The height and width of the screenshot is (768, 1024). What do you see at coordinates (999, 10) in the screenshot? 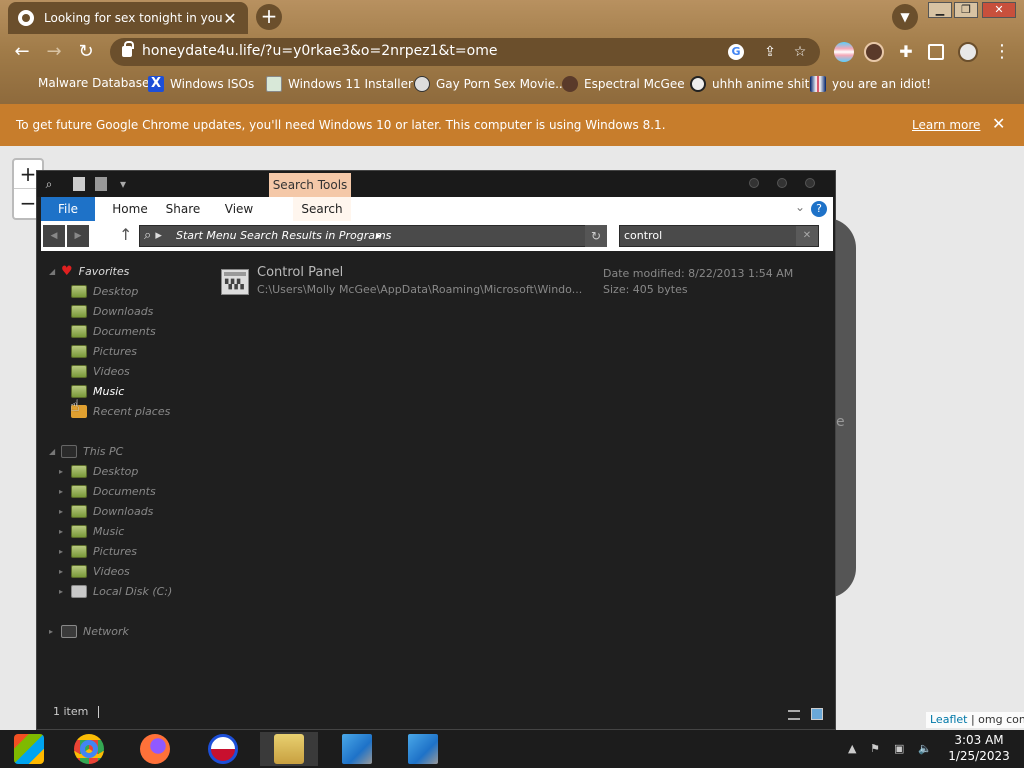
I see `window-close-button: ✕` at bounding box center [999, 10].